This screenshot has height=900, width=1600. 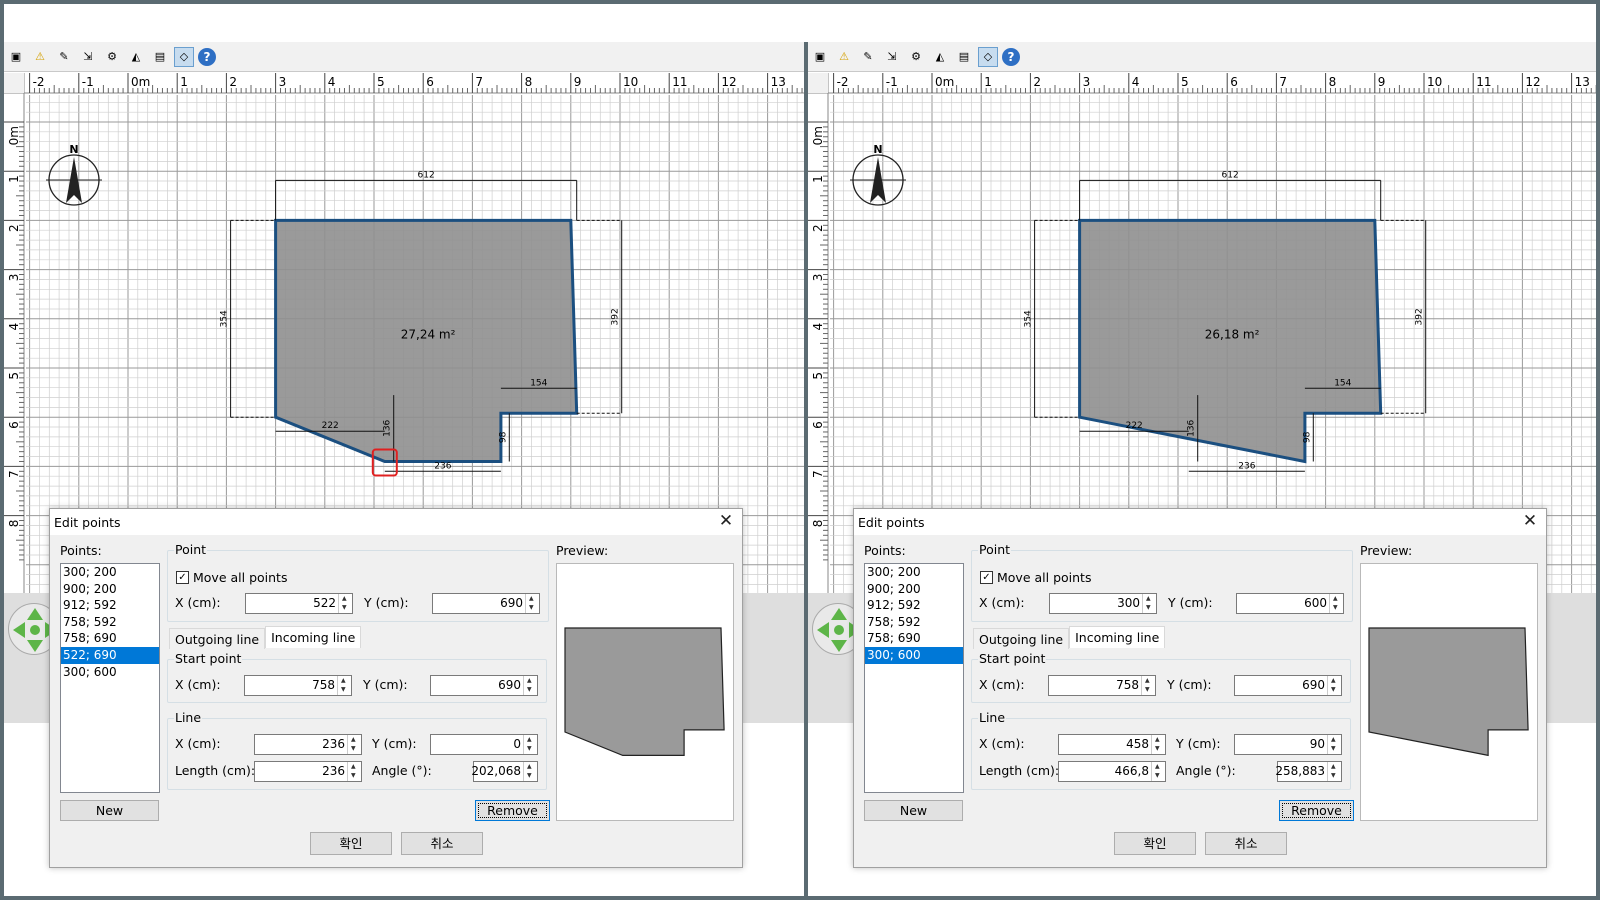 I want to click on line-x-field: 236 ▲ ▼, so click(x=308, y=744).